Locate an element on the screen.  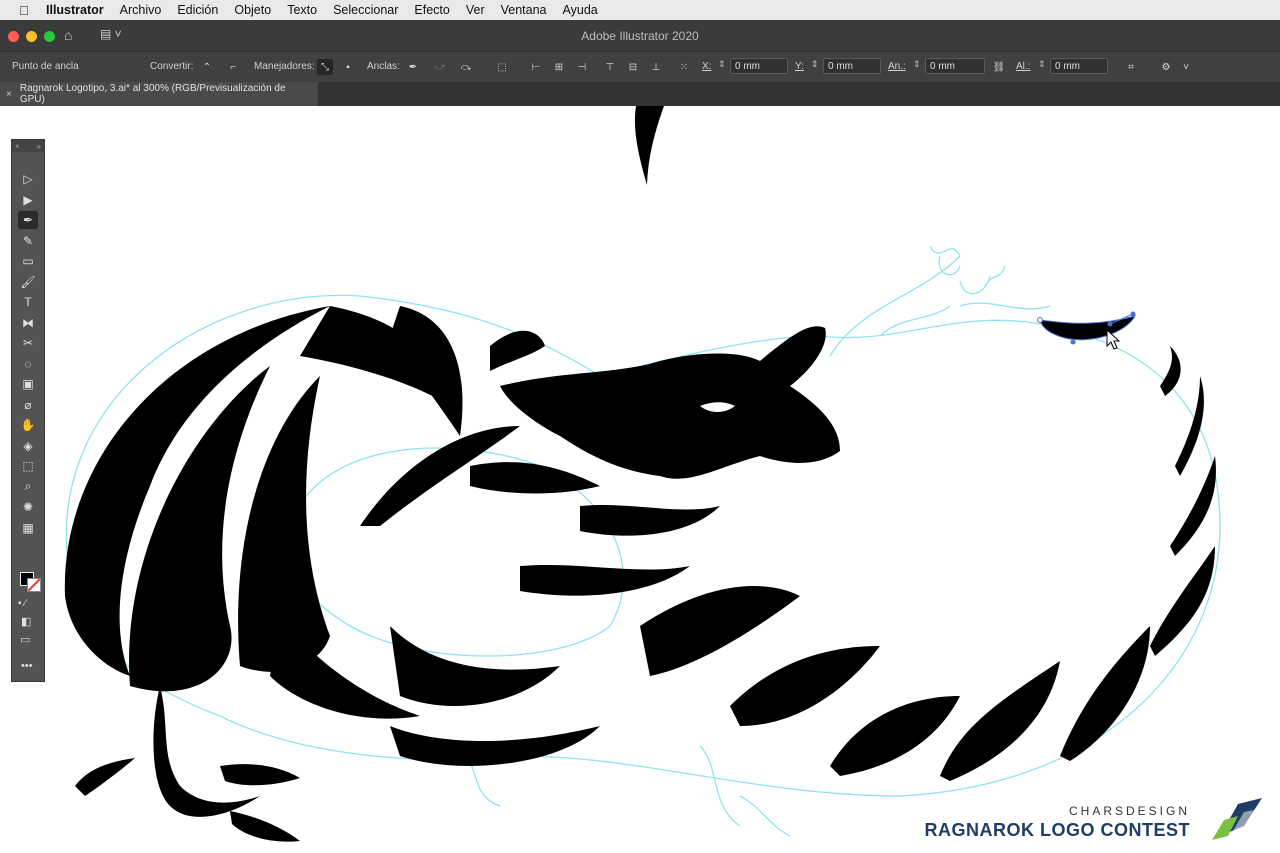
cut-path-icon: ⤼ is located at coordinates (466, 67).